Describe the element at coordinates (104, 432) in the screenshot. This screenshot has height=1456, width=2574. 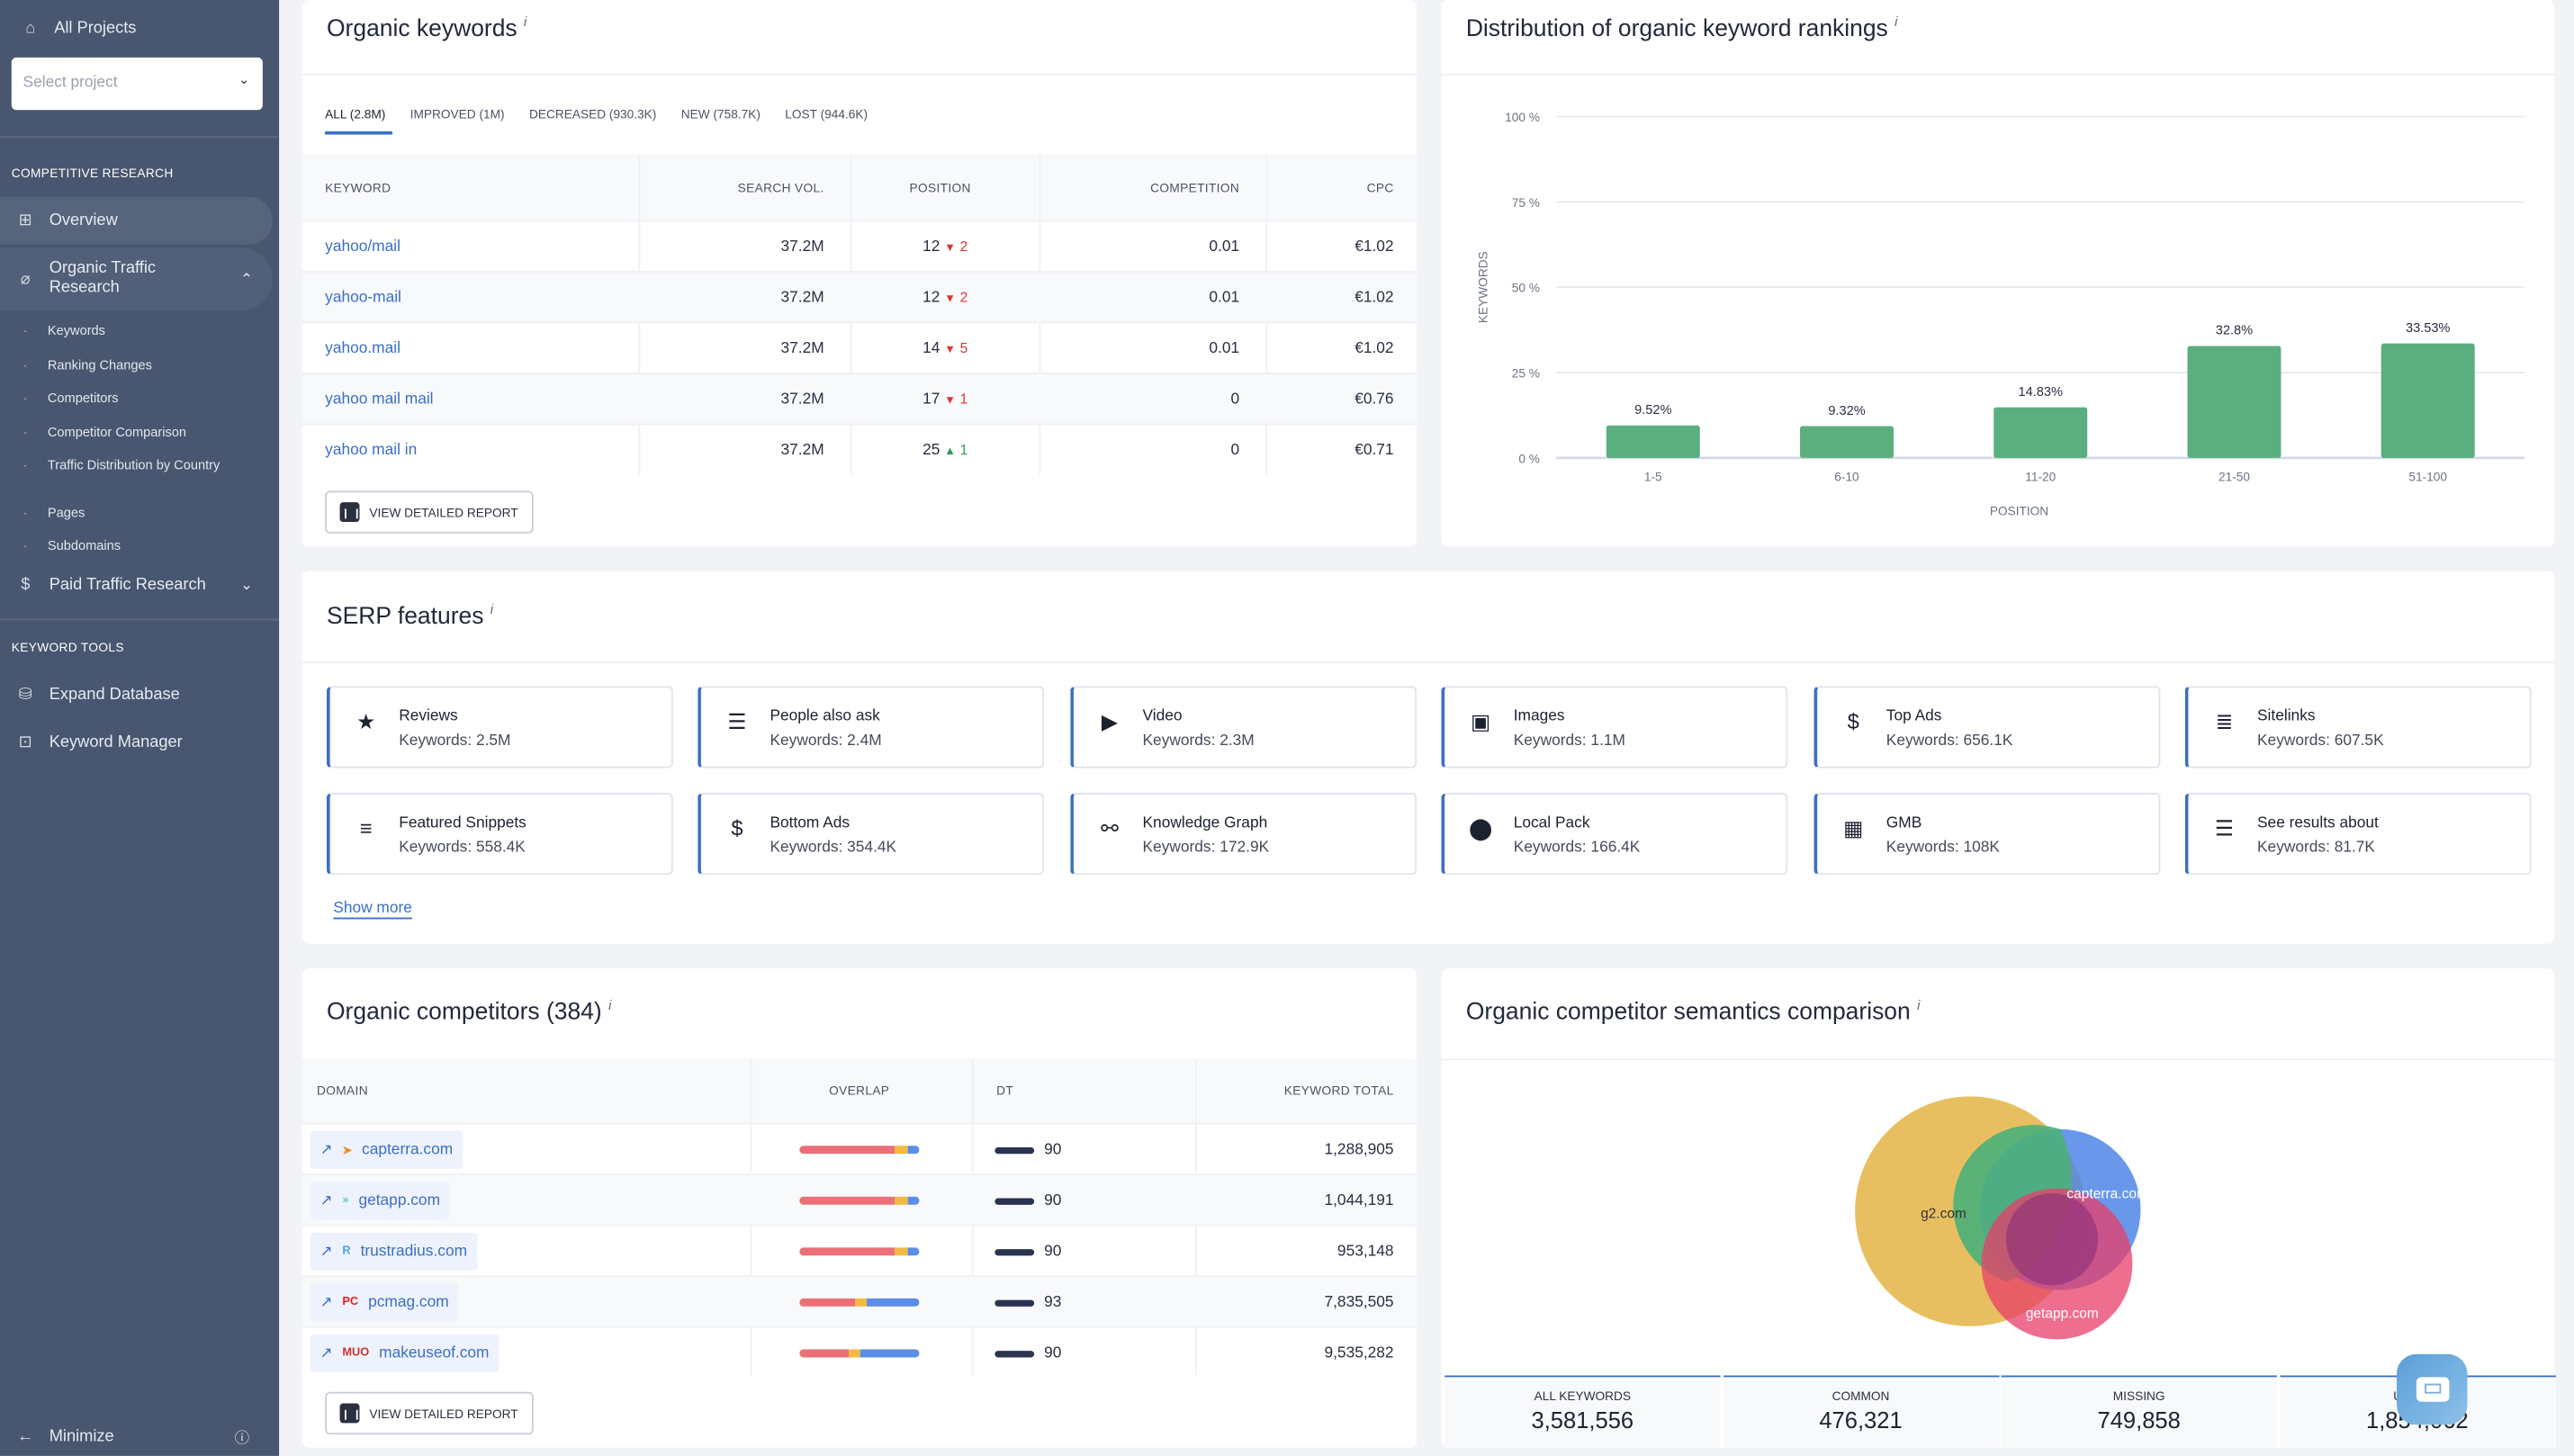
I see `sidebar-sub-competitor-comparison: Competitor Comparison` at that location.